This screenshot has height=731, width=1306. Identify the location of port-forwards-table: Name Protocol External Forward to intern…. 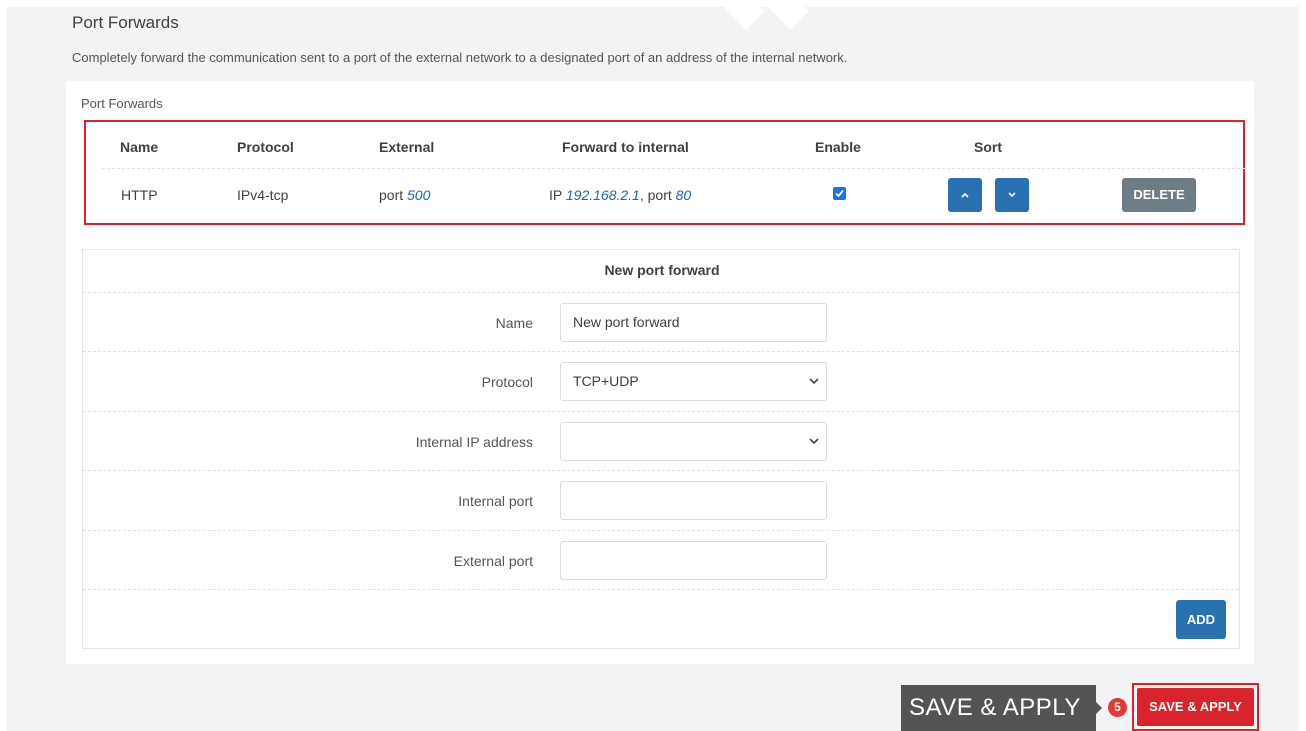
(664, 172).